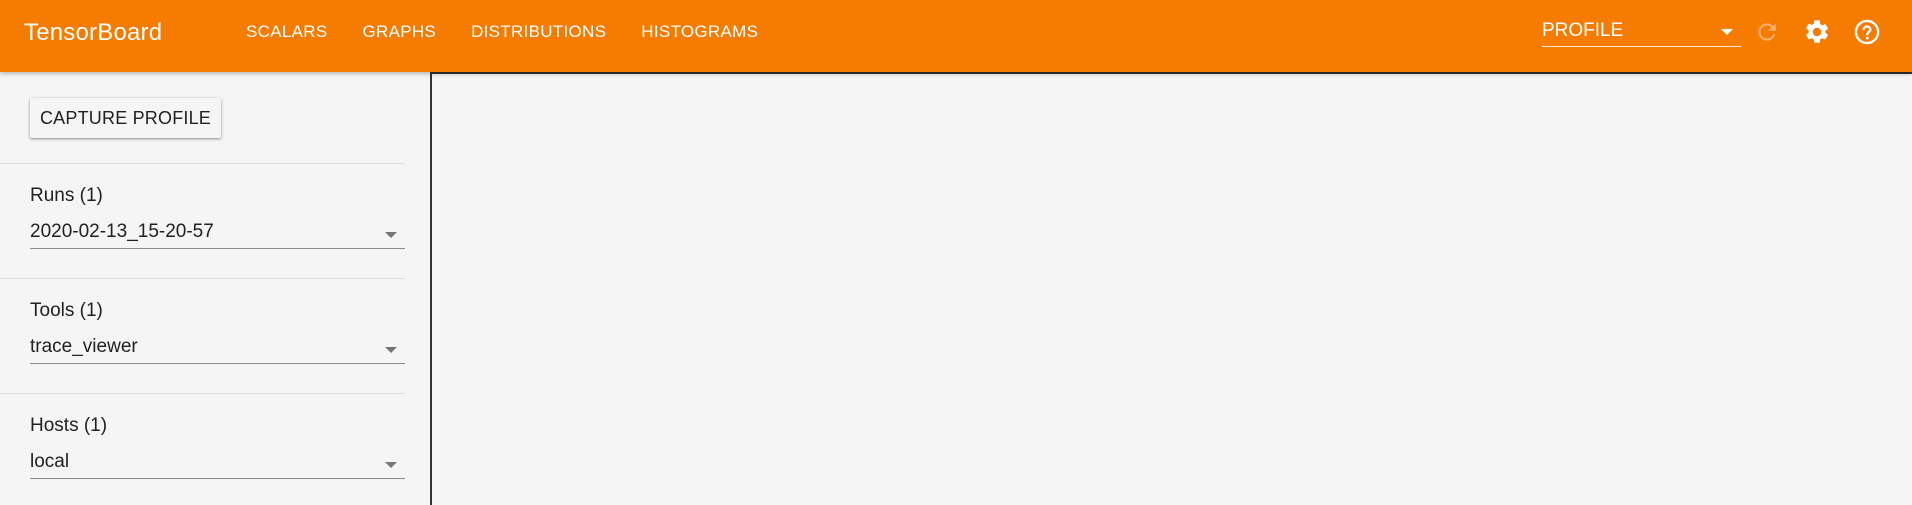  What do you see at coordinates (66, 310) in the screenshot?
I see `tools-label: Tools (1)` at bounding box center [66, 310].